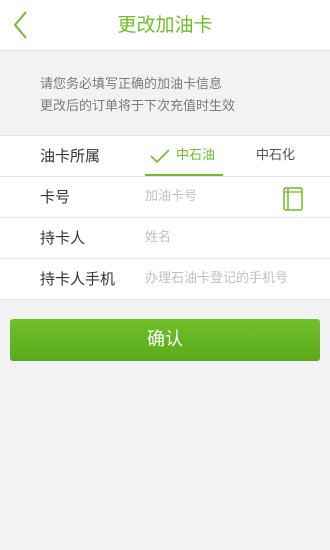 The image size is (330, 550). I want to click on card-holder-input: 姓名, so click(158, 238).